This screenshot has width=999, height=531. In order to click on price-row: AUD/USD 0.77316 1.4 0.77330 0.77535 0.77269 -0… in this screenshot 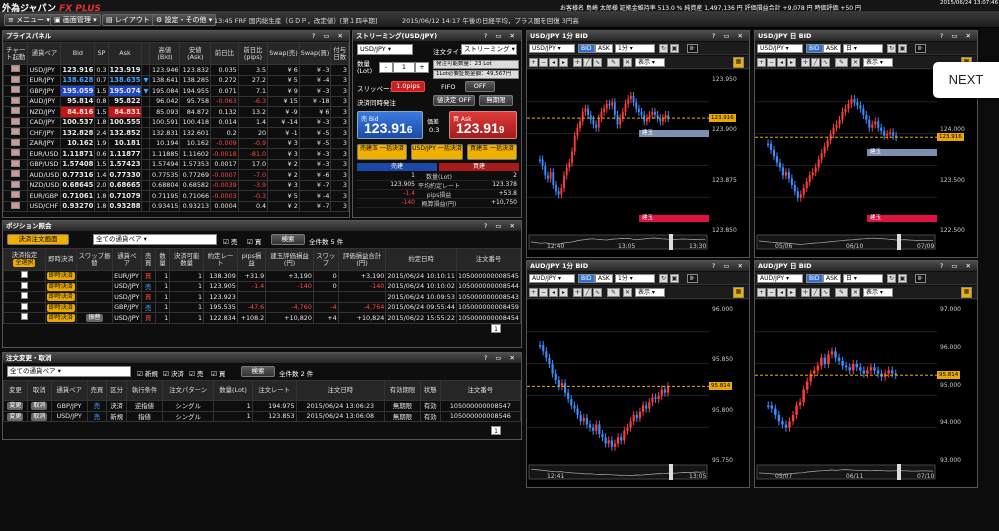, I will do `click(175, 175)`.